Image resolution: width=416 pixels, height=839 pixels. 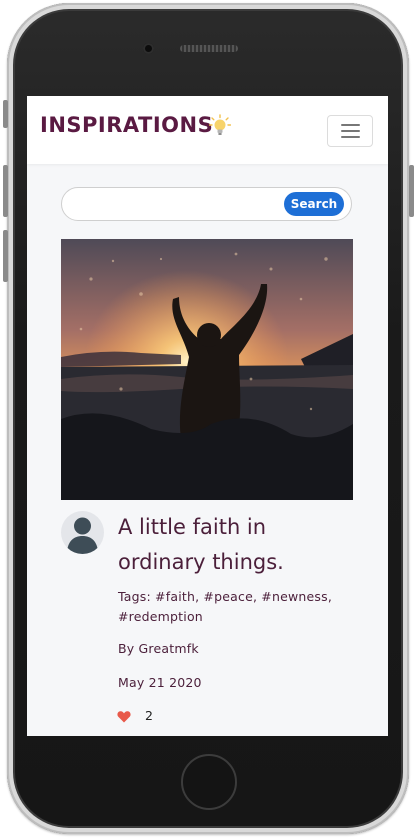 I want to click on front-camera, so click(x=148, y=48).